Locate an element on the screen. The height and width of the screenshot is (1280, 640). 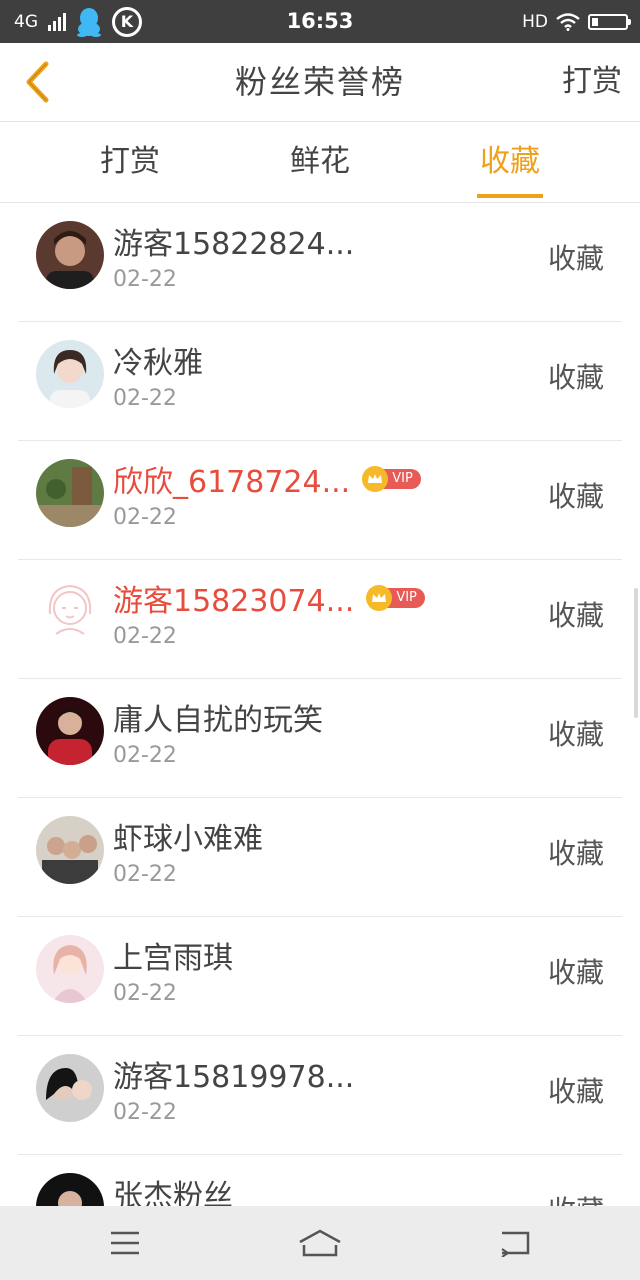
home-button is located at coordinates (320, 1243).